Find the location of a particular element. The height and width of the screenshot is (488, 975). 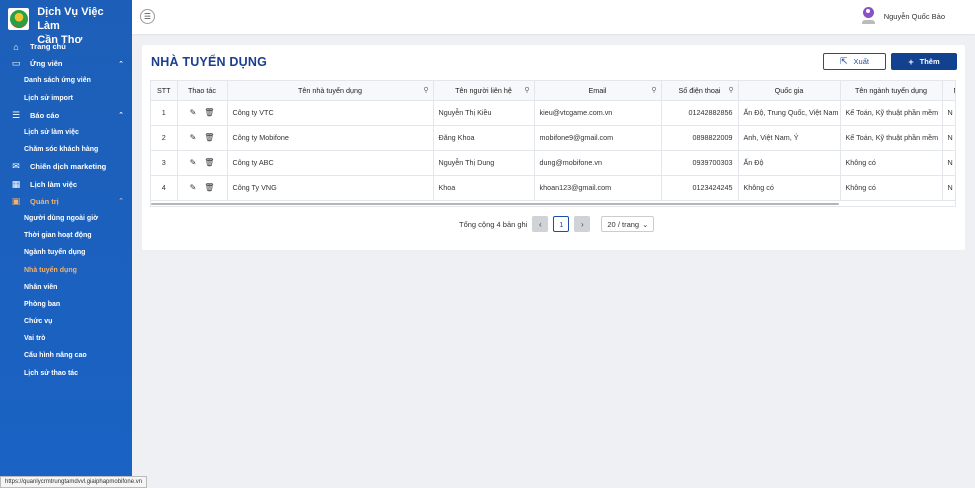

folder-icon: ▭ is located at coordinates (16, 63).